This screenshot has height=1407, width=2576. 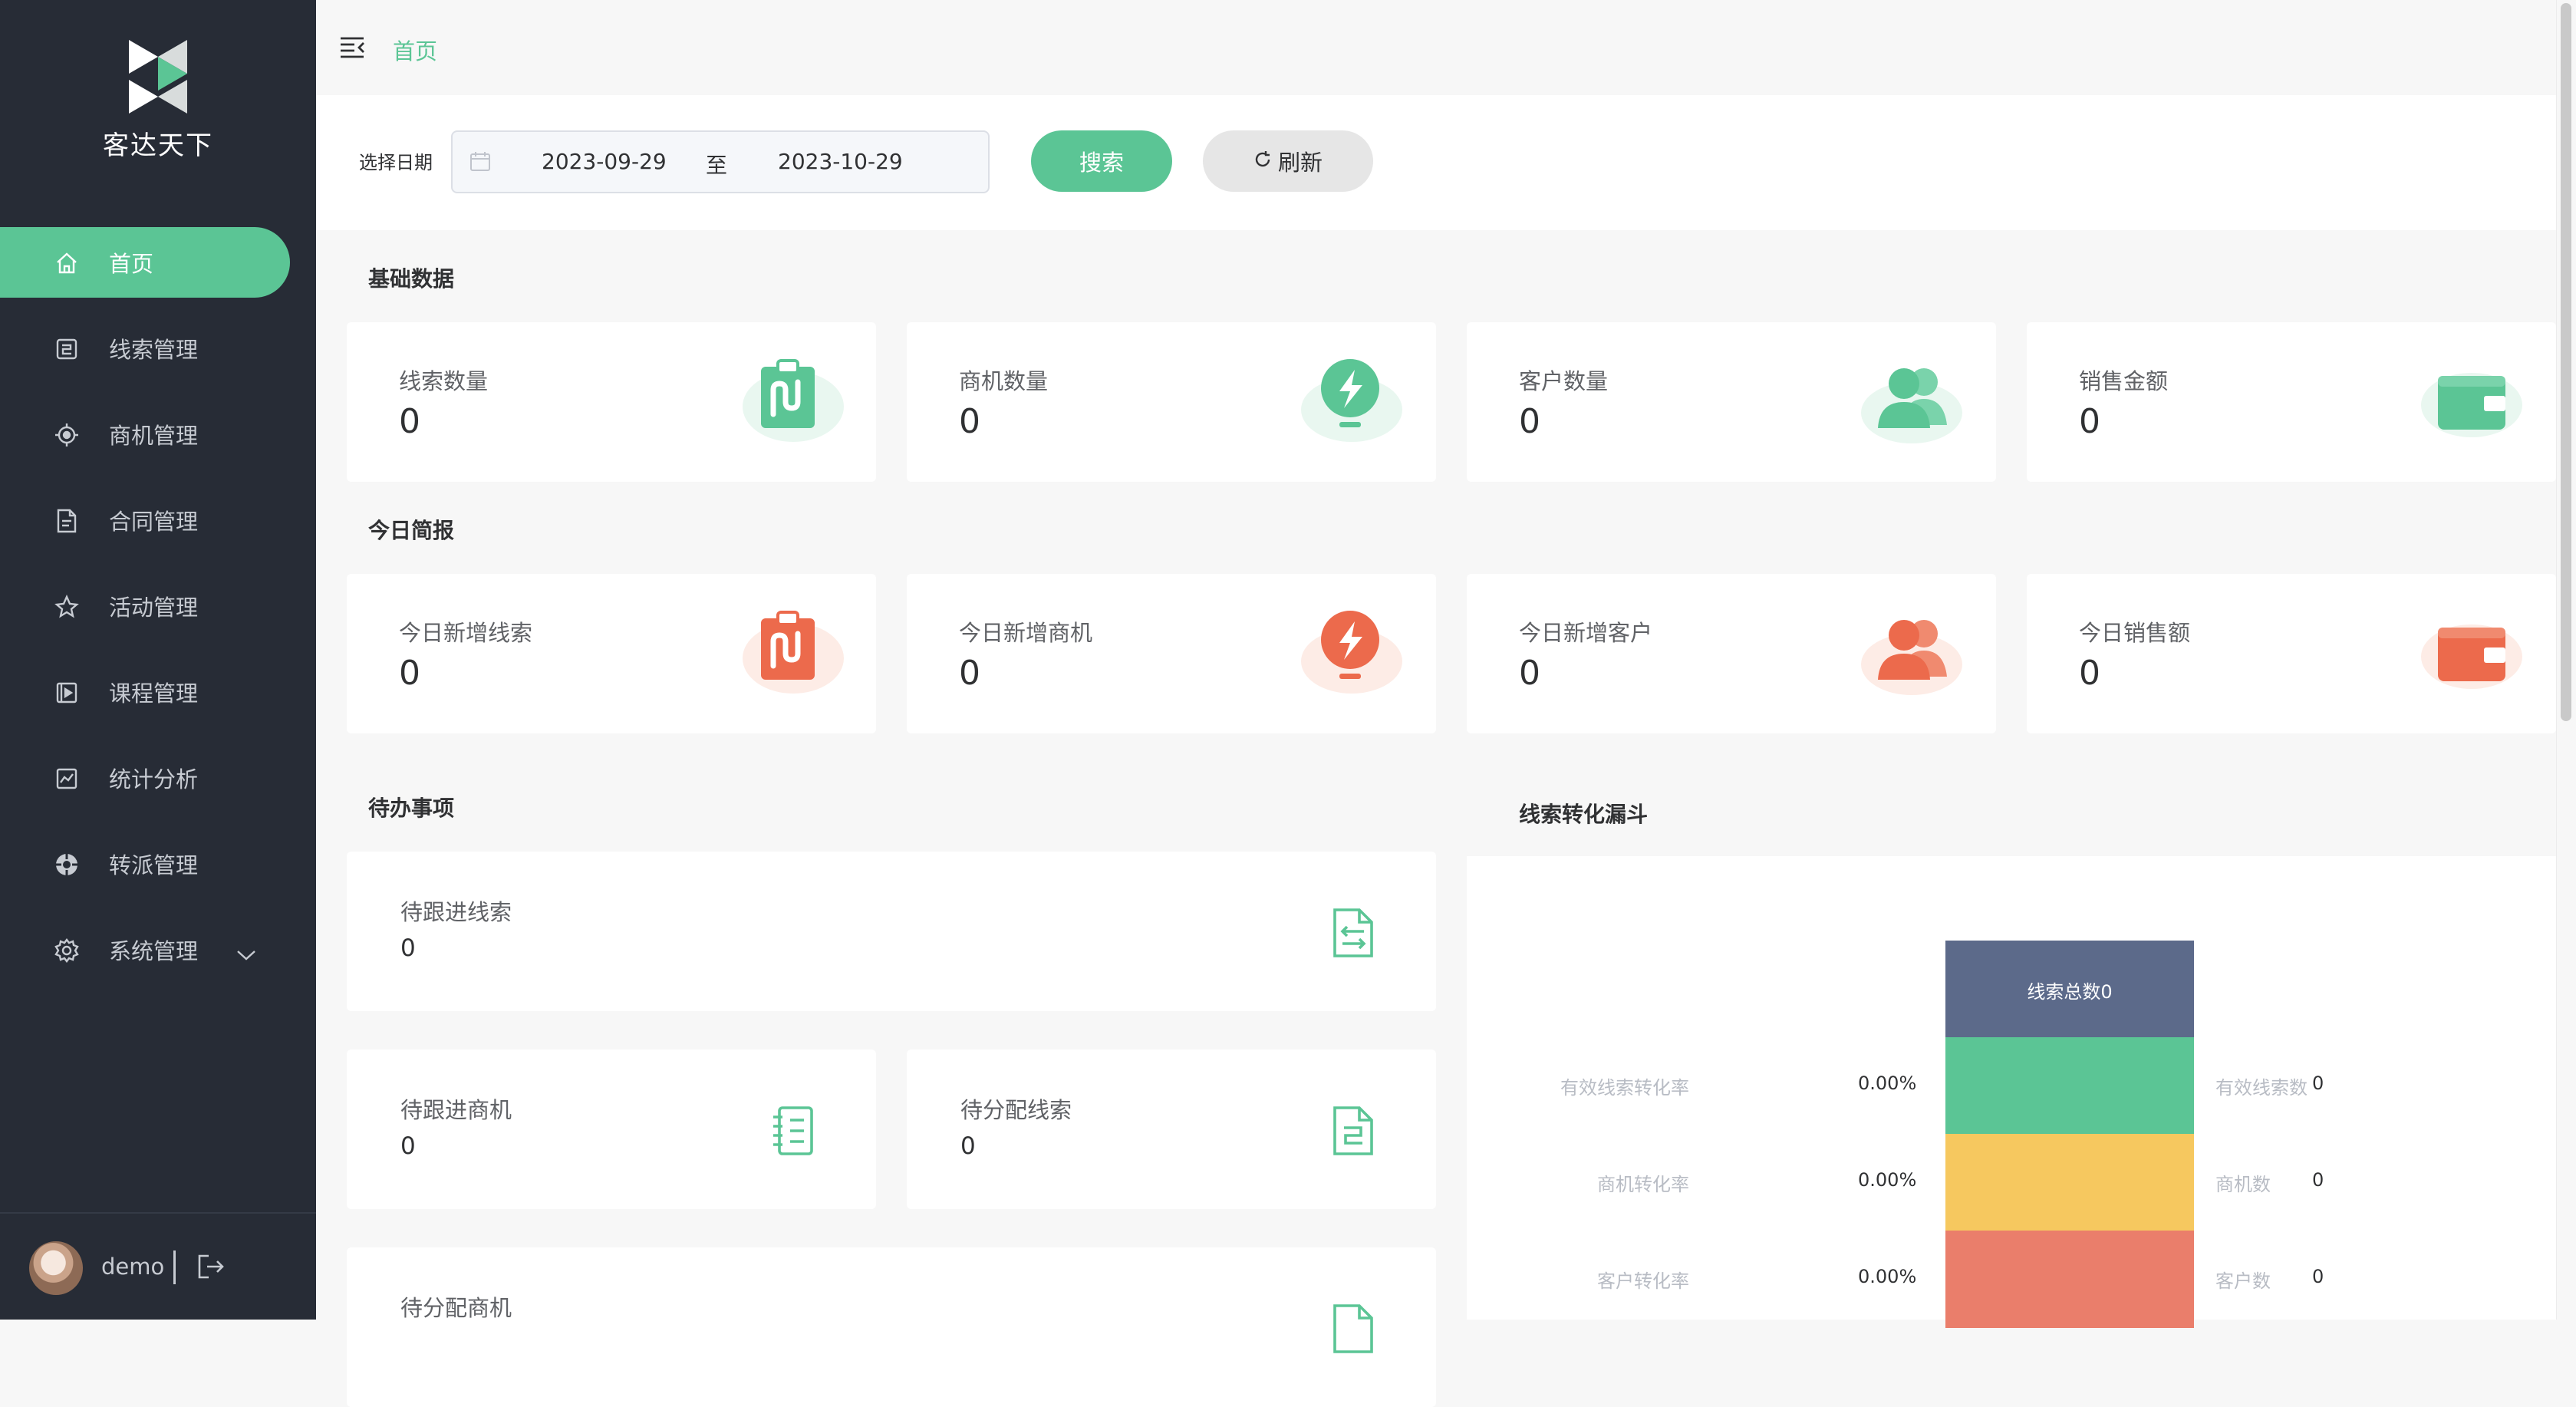 I want to click on app-title: 客达天下, so click(x=158, y=145).